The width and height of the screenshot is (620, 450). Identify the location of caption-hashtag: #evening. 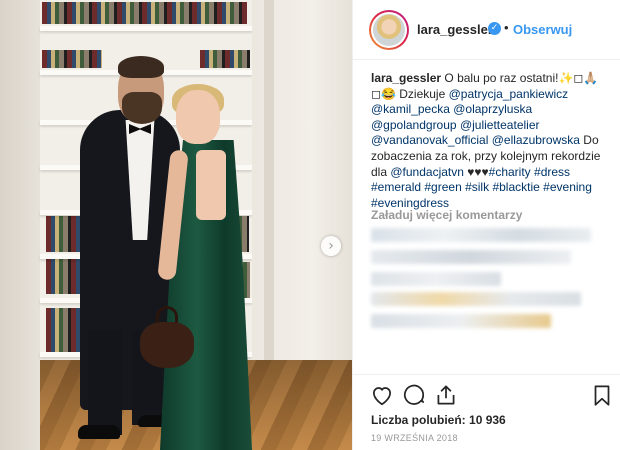
(567, 187).